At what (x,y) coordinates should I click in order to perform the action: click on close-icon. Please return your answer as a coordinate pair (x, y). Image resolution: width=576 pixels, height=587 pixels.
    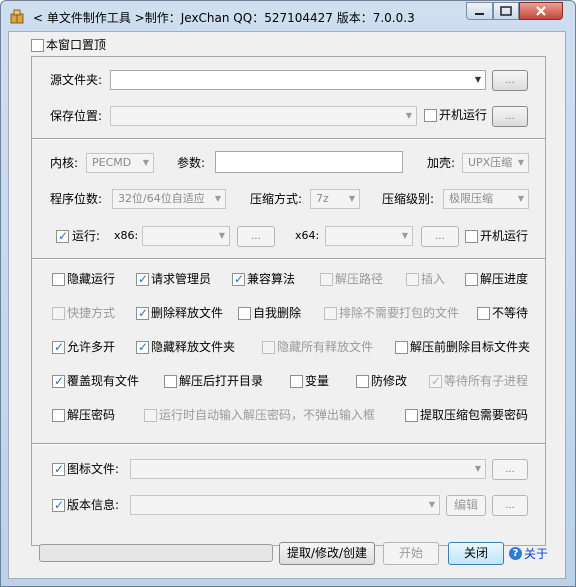
    Looking at the image, I should click on (541, 11).